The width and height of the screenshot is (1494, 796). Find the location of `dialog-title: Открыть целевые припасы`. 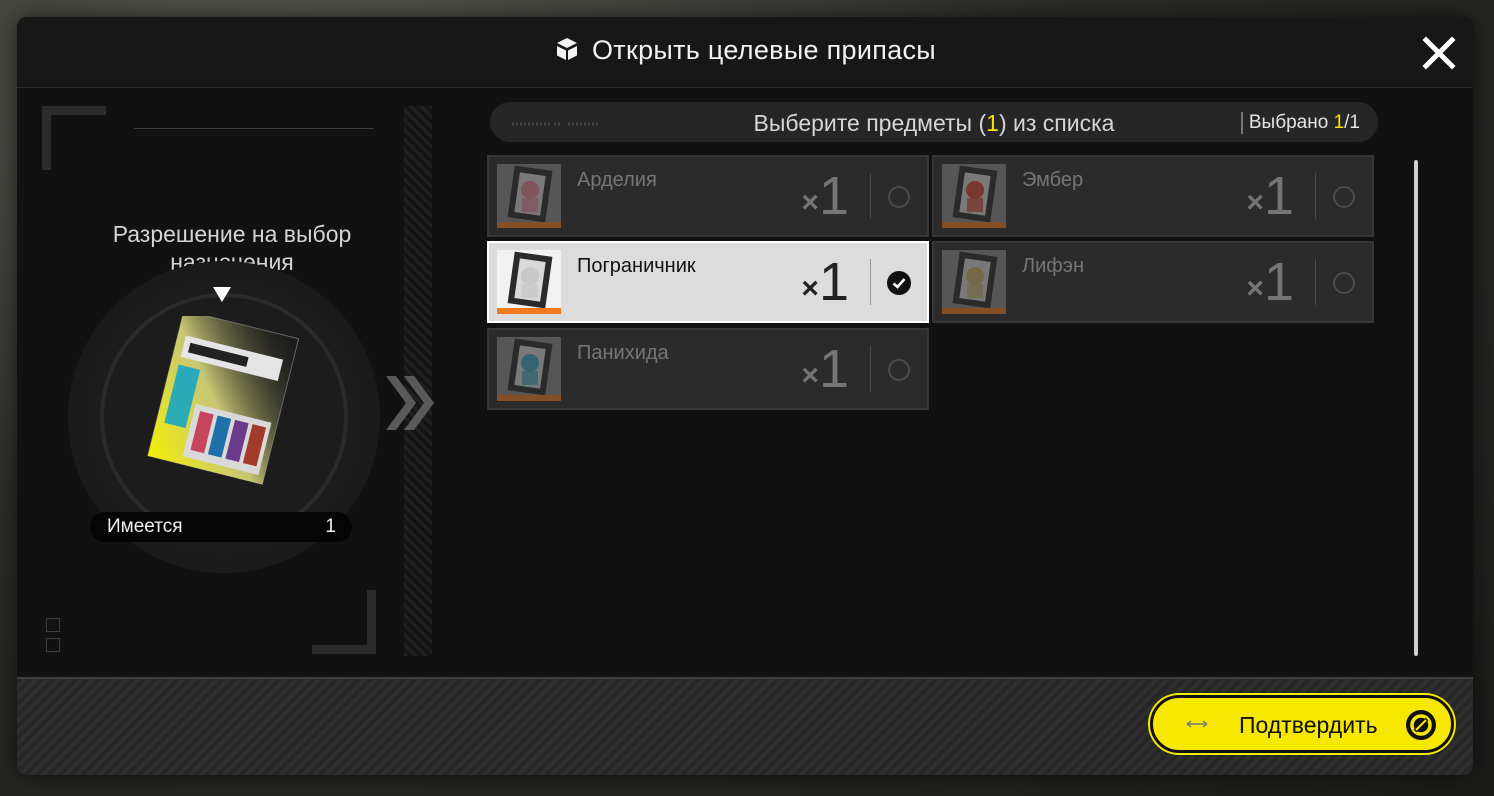

dialog-title: Открыть целевые припасы is located at coordinates (745, 50).